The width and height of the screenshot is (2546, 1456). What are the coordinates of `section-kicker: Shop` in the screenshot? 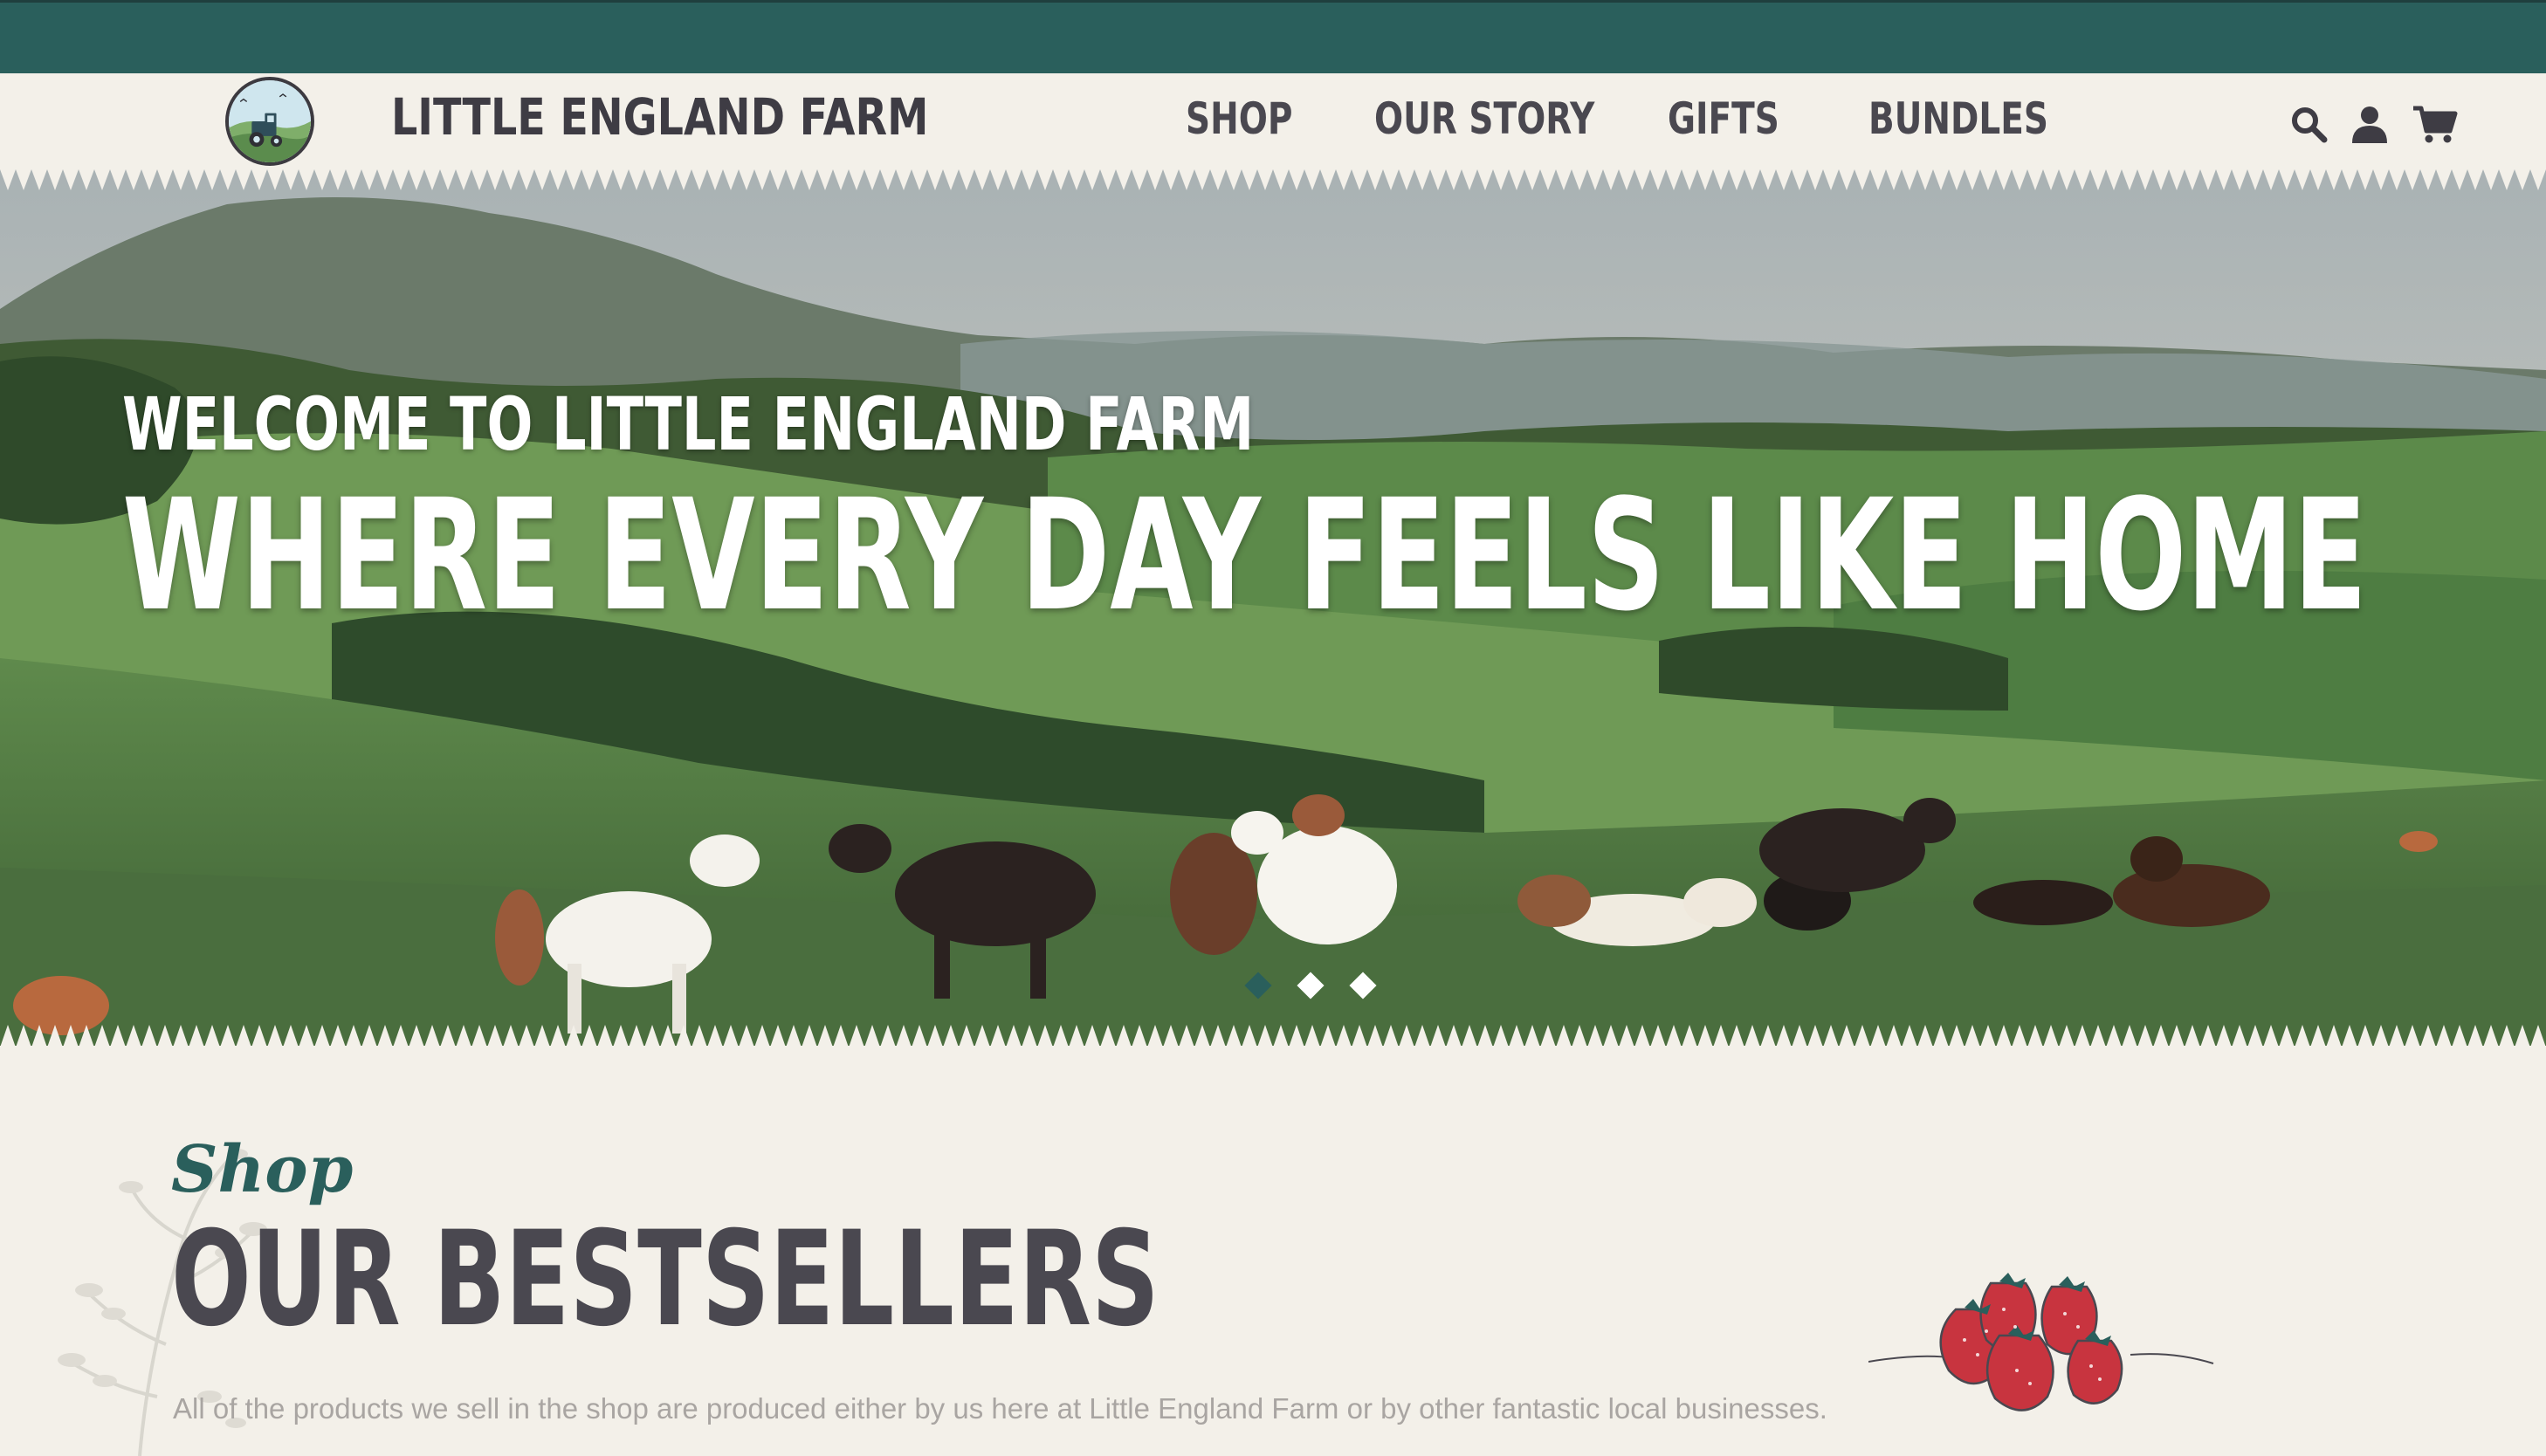 It's located at (262, 1169).